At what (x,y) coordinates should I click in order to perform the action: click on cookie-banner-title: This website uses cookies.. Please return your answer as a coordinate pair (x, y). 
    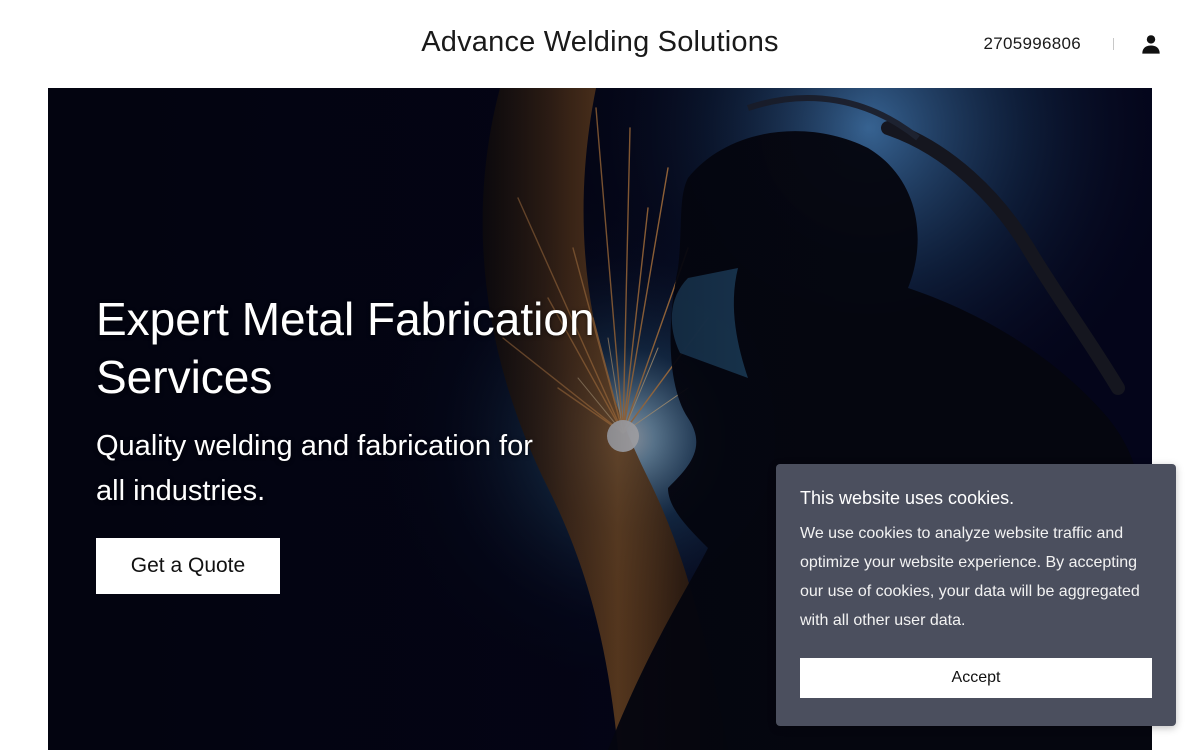
    Looking at the image, I should click on (907, 498).